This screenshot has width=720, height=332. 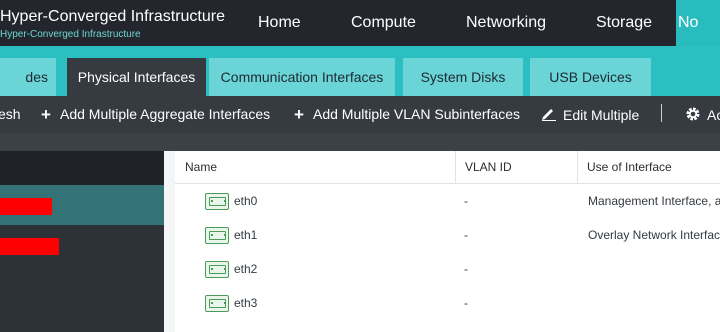 I want to click on nav-storage: Storage, so click(x=624, y=23).